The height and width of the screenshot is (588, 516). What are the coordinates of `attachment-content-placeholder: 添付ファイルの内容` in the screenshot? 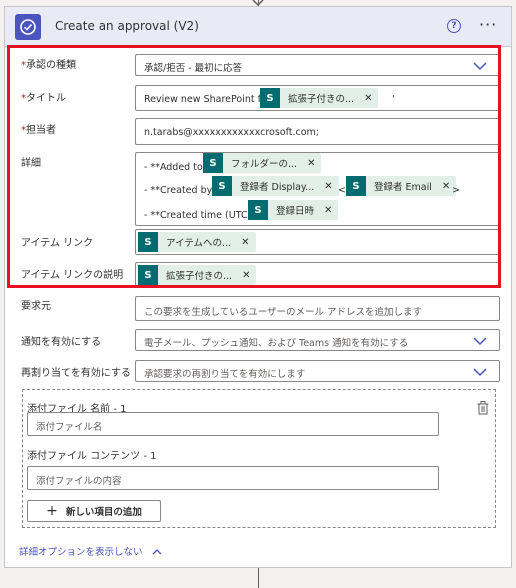 It's located at (79, 481).